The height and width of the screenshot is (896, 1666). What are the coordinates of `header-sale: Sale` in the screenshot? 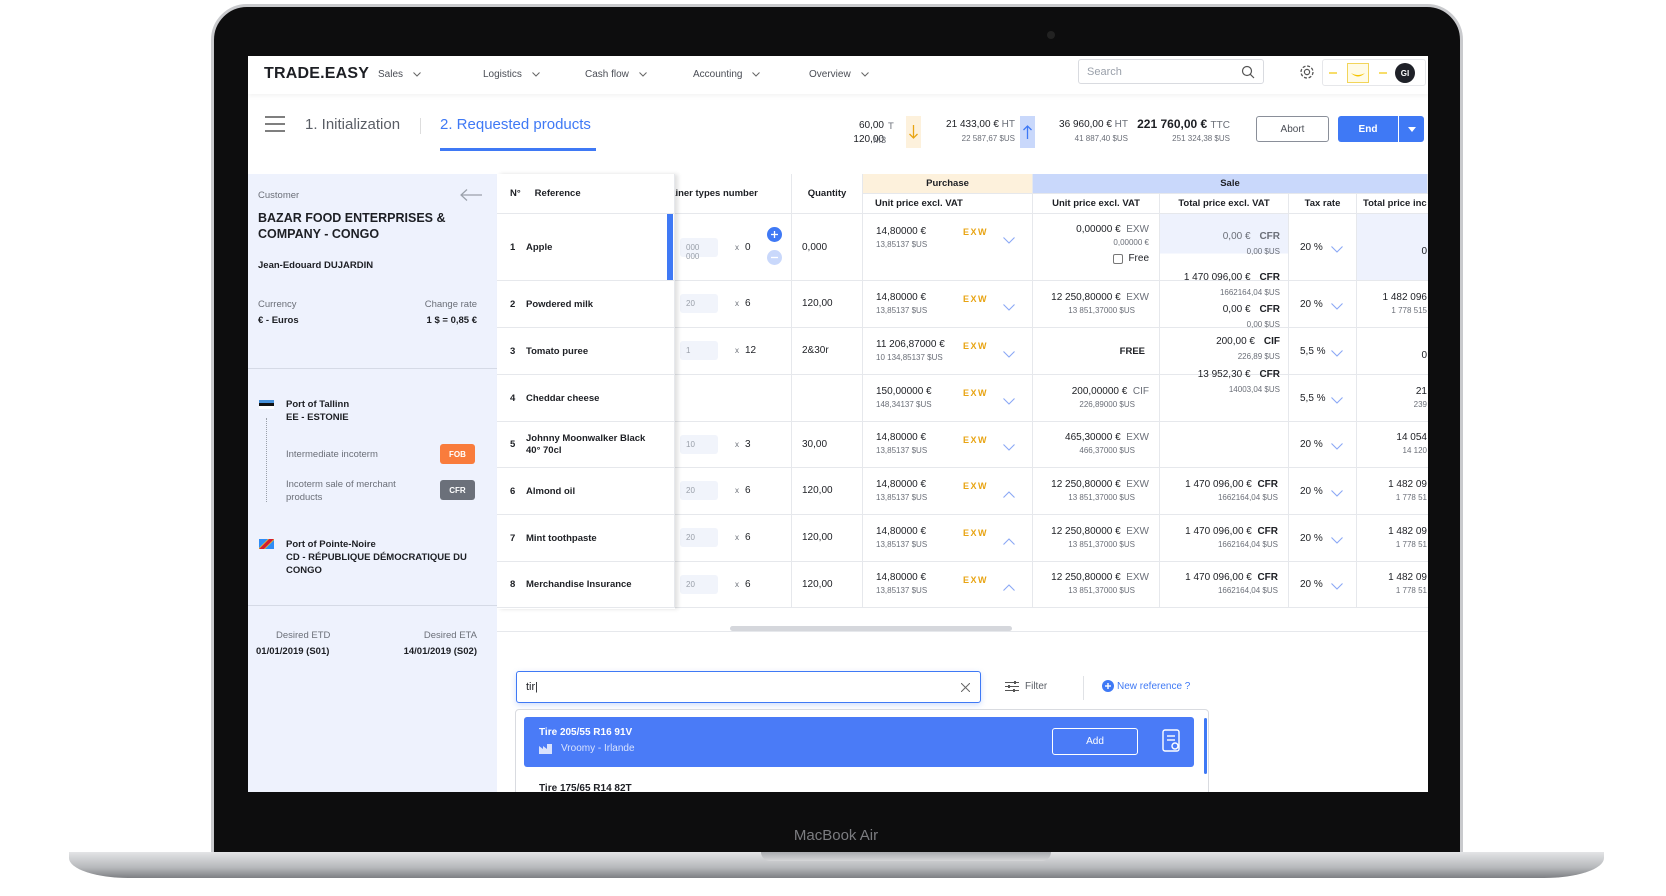 It's located at (1230, 184).